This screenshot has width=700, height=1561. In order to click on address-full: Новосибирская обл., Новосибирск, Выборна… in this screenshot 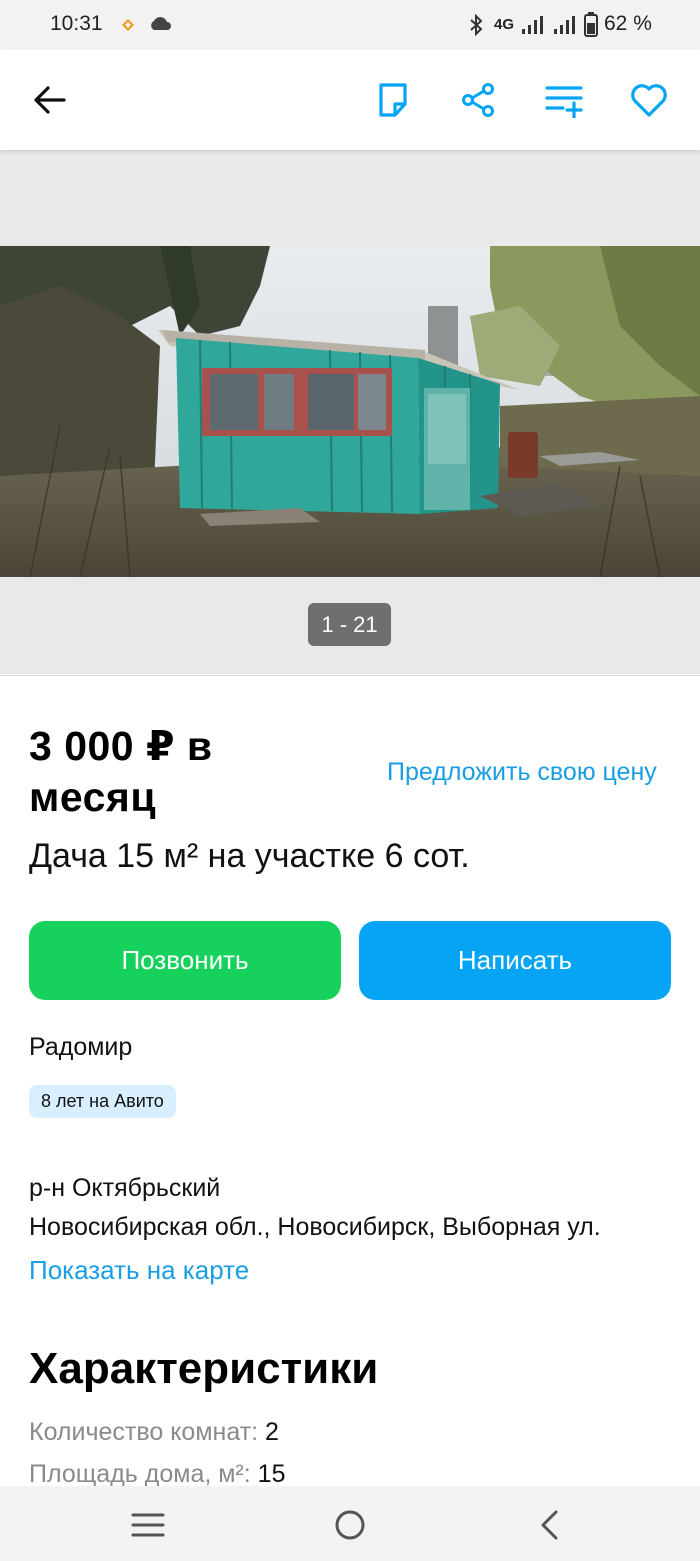, I will do `click(315, 1227)`.